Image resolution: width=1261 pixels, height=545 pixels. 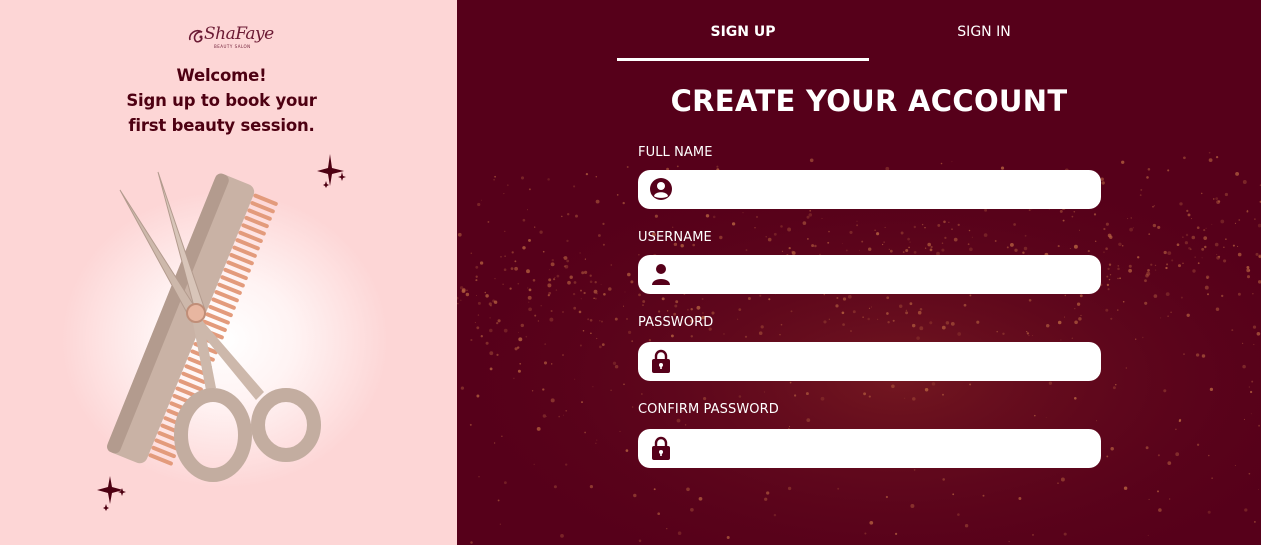 What do you see at coordinates (676, 322) in the screenshot?
I see `password-label: PASSWORD` at bounding box center [676, 322].